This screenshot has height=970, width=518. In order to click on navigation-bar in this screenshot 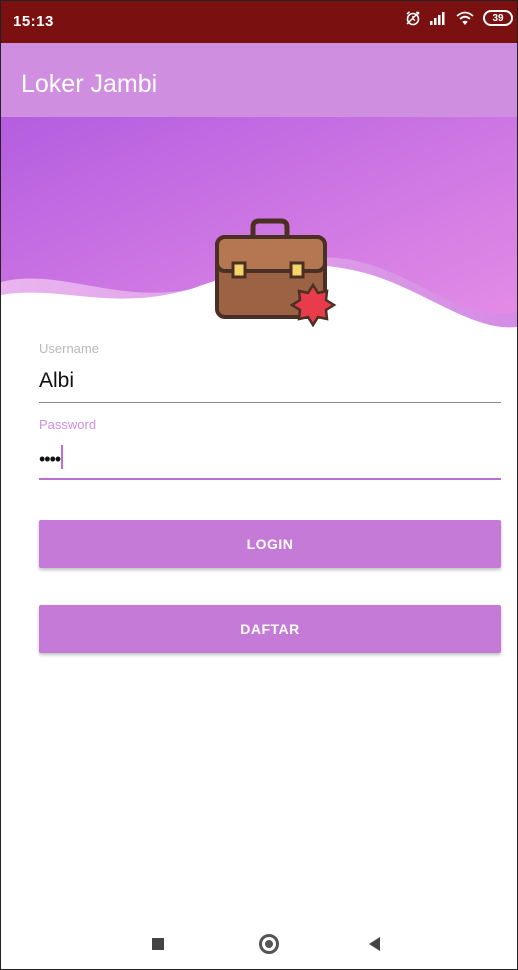, I will do `click(259, 944)`.